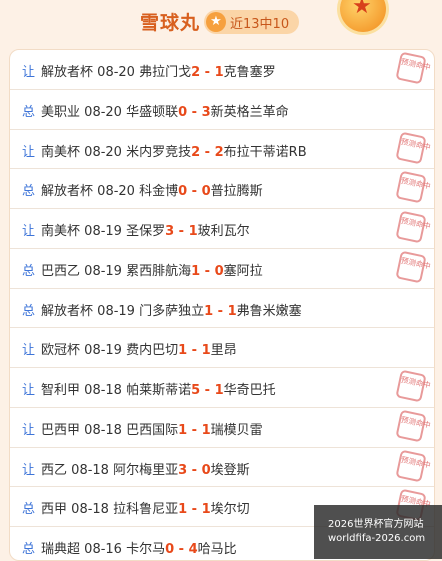 Image resolution: width=442 pixels, height=561 pixels. I want to click on prediction-row: 让解放者杯 08-20 弗拉门戈2 - 1克鲁塞罗 预测命中, so click(222, 70).